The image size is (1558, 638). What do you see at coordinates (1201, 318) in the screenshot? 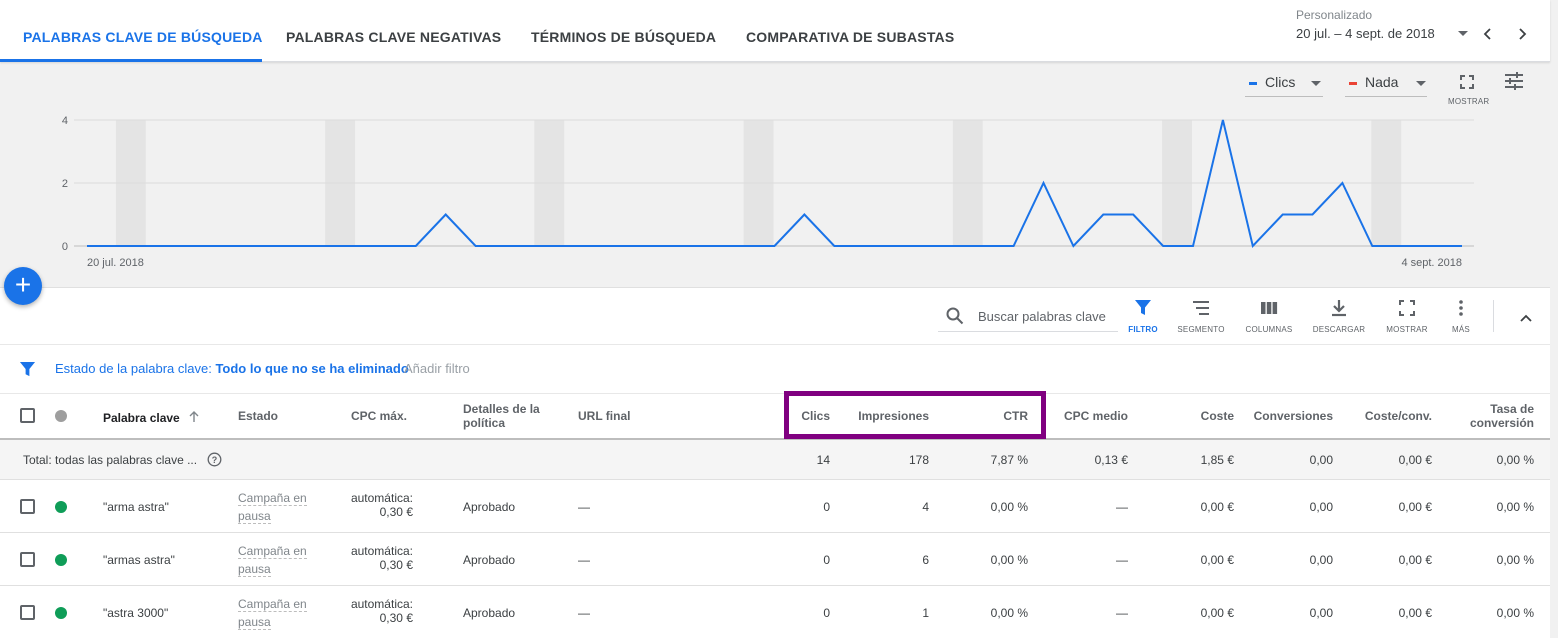
I see `segment-button: SEGMENTO` at bounding box center [1201, 318].